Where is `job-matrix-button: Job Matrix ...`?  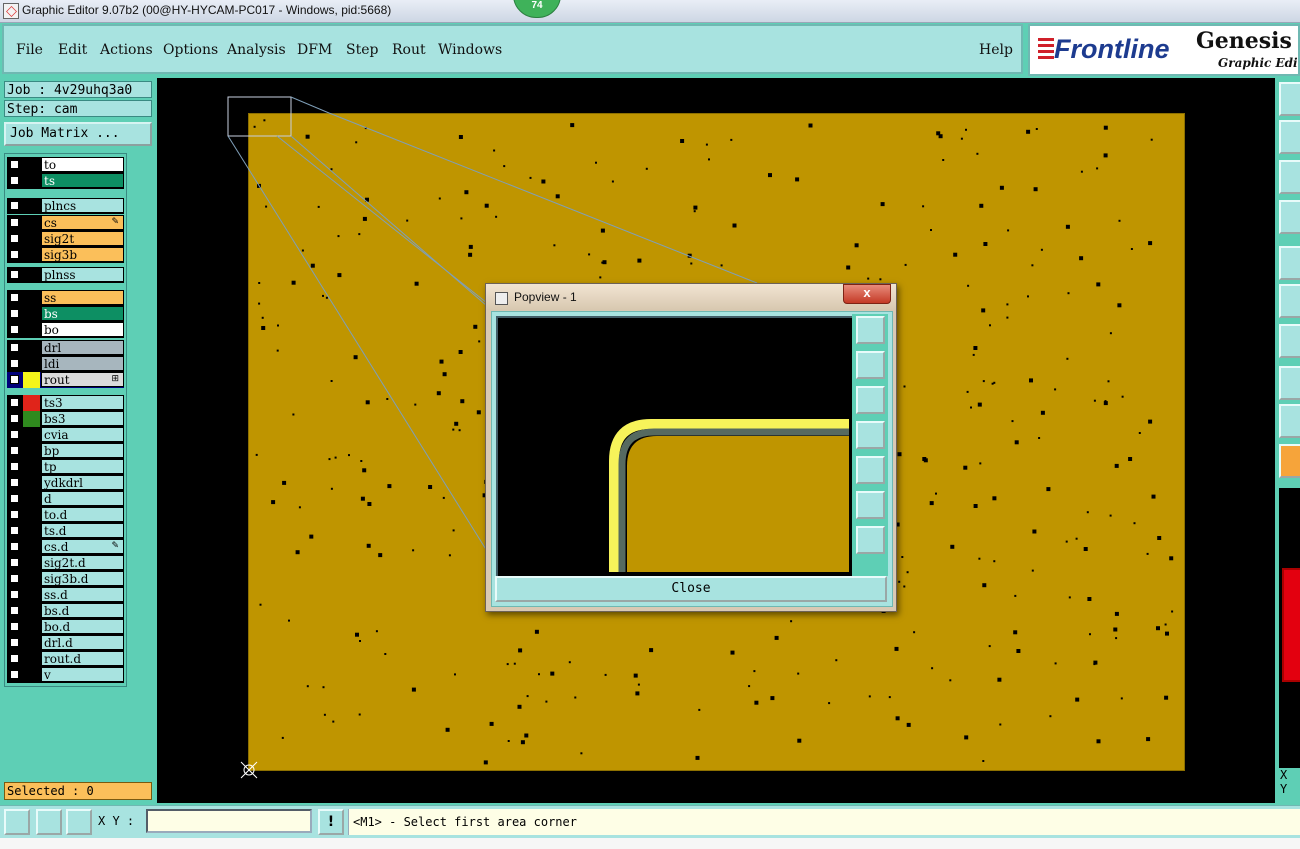 job-matrix-button: Job Matrix ... is located at coordinates (78, 134).